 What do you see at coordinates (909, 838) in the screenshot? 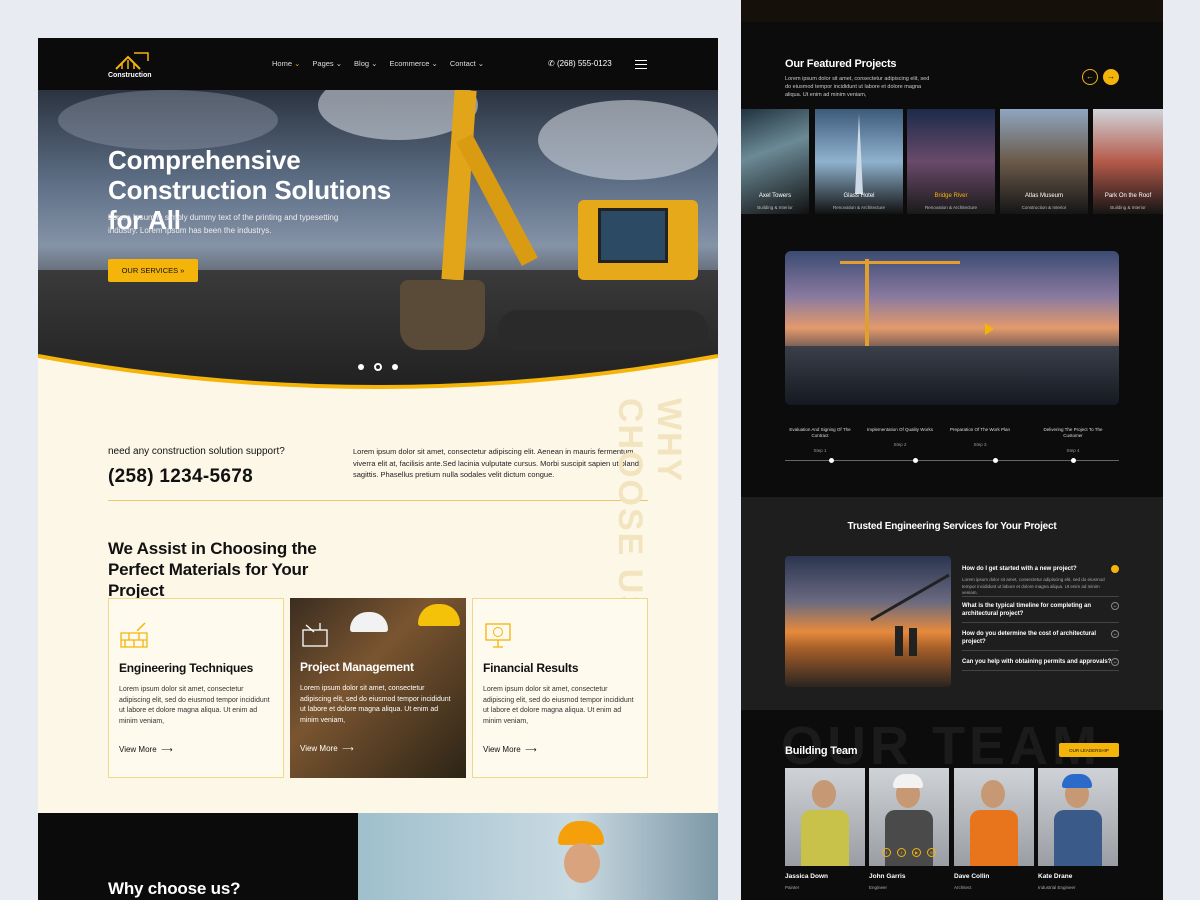
I see `member-body` at bounding box center [909, 838].